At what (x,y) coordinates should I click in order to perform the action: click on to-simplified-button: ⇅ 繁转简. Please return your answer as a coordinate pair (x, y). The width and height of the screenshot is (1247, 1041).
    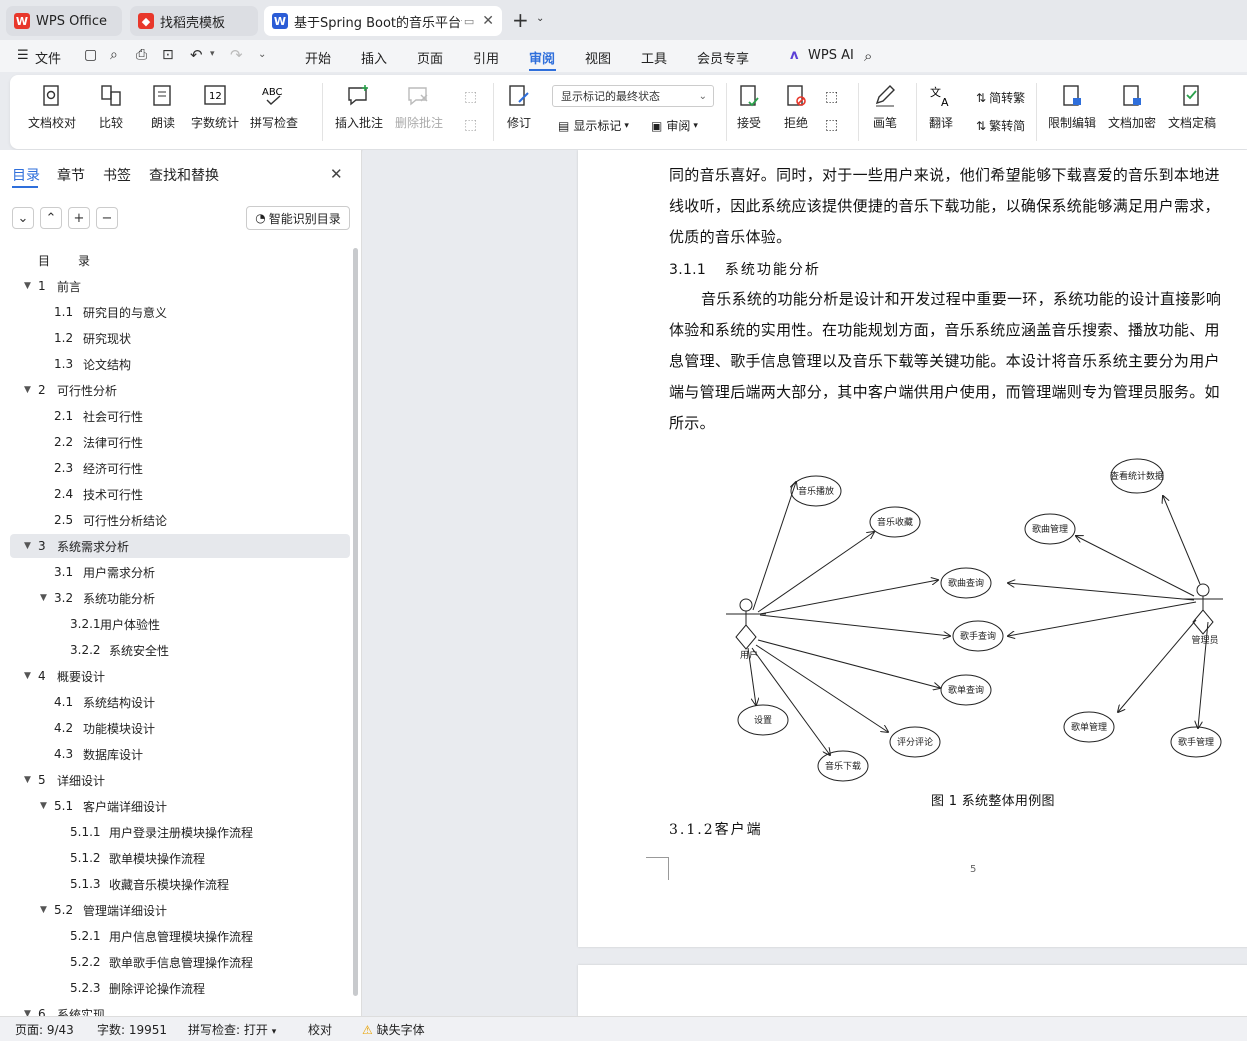
    Looking at the image, I should click on (1000, 125).